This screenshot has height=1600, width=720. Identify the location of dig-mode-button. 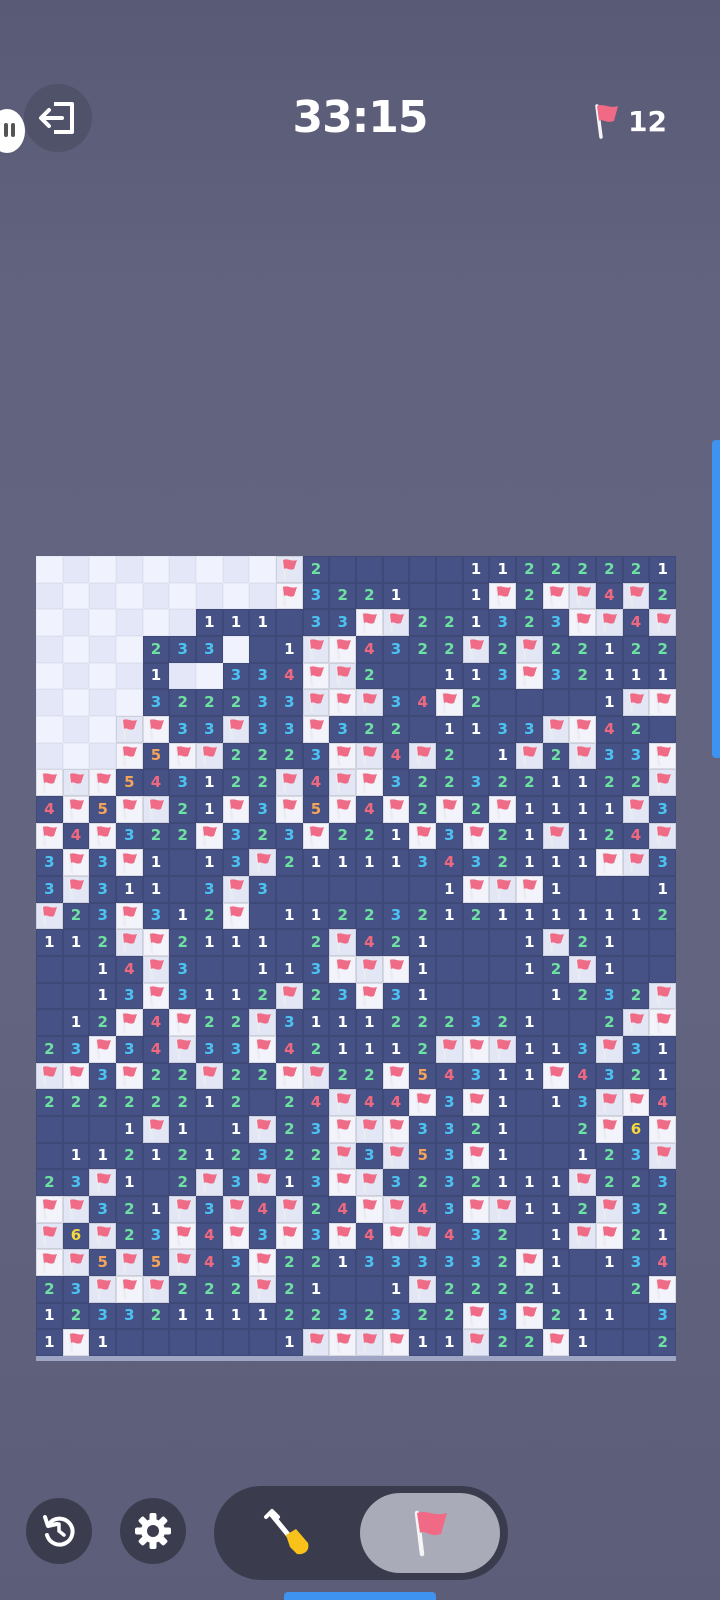
(288, 1533).